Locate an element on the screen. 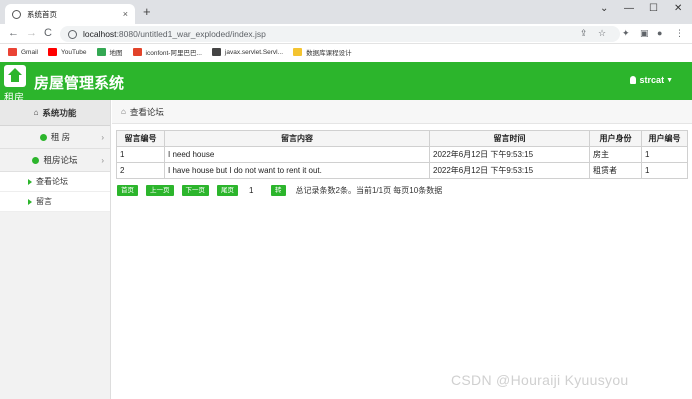  pagination: 首页 上一页 下一页 尾页 1 转 总记录条数2条。当前1/1页 每页10条数据 is located at coordinates (279, 190).